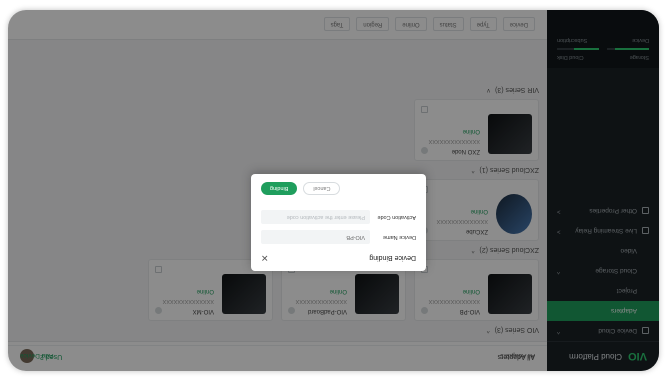  Describe the element at coordinates (392, 257) in the screenshot. I see `modal-title: Device Binding` at that location.